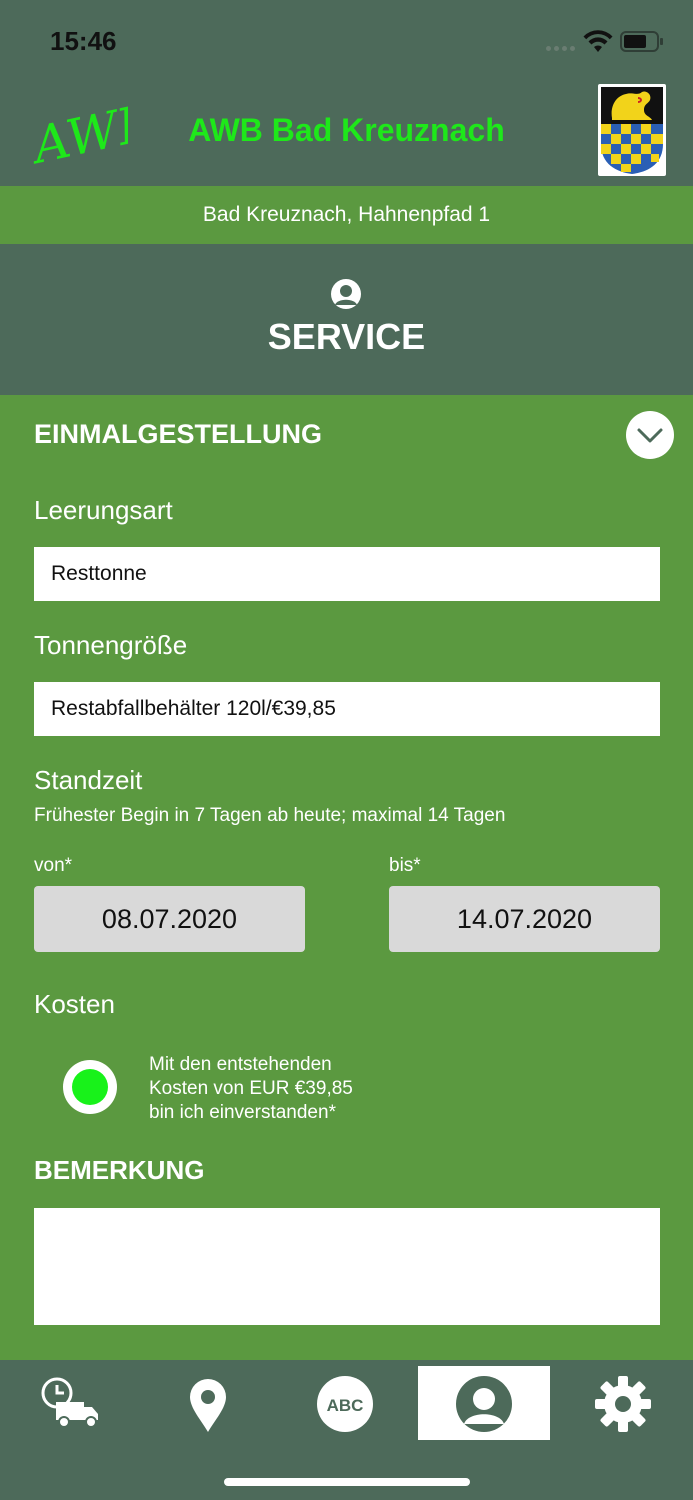 This screenshot has height=1500, width=693. Describe the element at coordinates (346, 336) in the screenshot. I see `section-title: SERVICE` at that location.